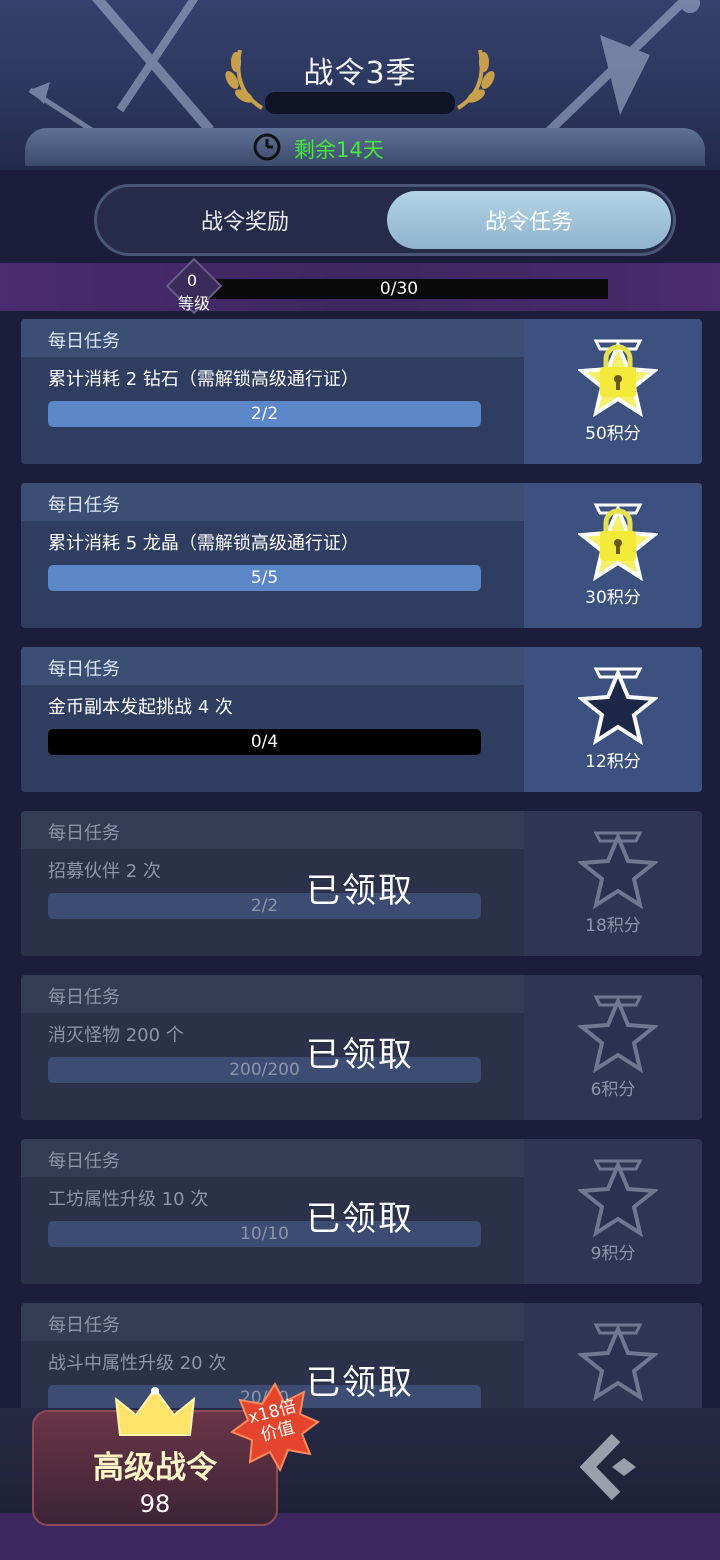  I want to click on season-title: 战令3季, so click(360, 73).